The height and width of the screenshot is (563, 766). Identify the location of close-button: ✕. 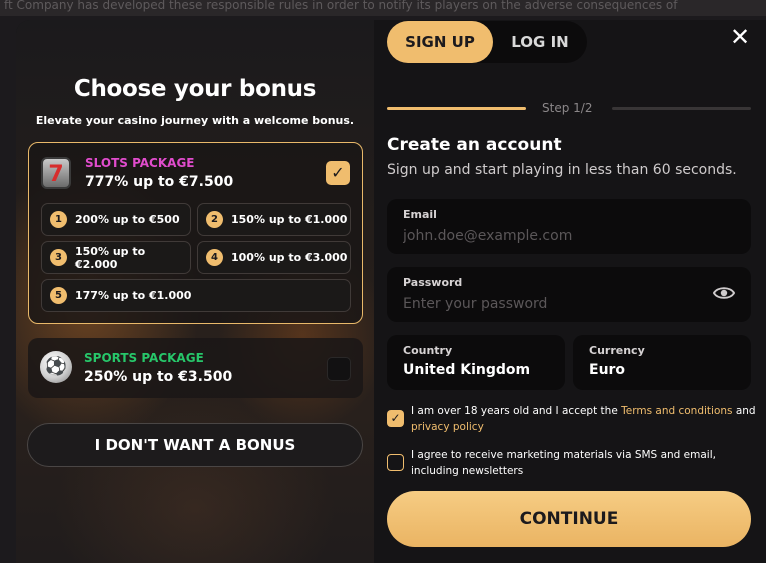
(740, 37).